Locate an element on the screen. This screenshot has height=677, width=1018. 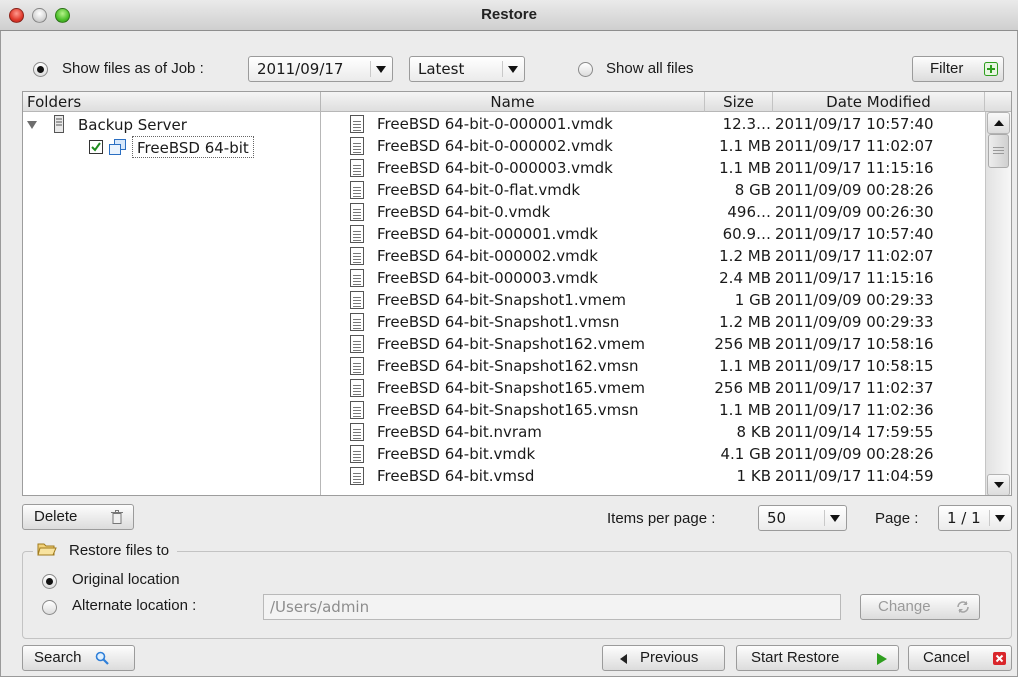
delete-button: Delete is located at coordinates (78, 517).